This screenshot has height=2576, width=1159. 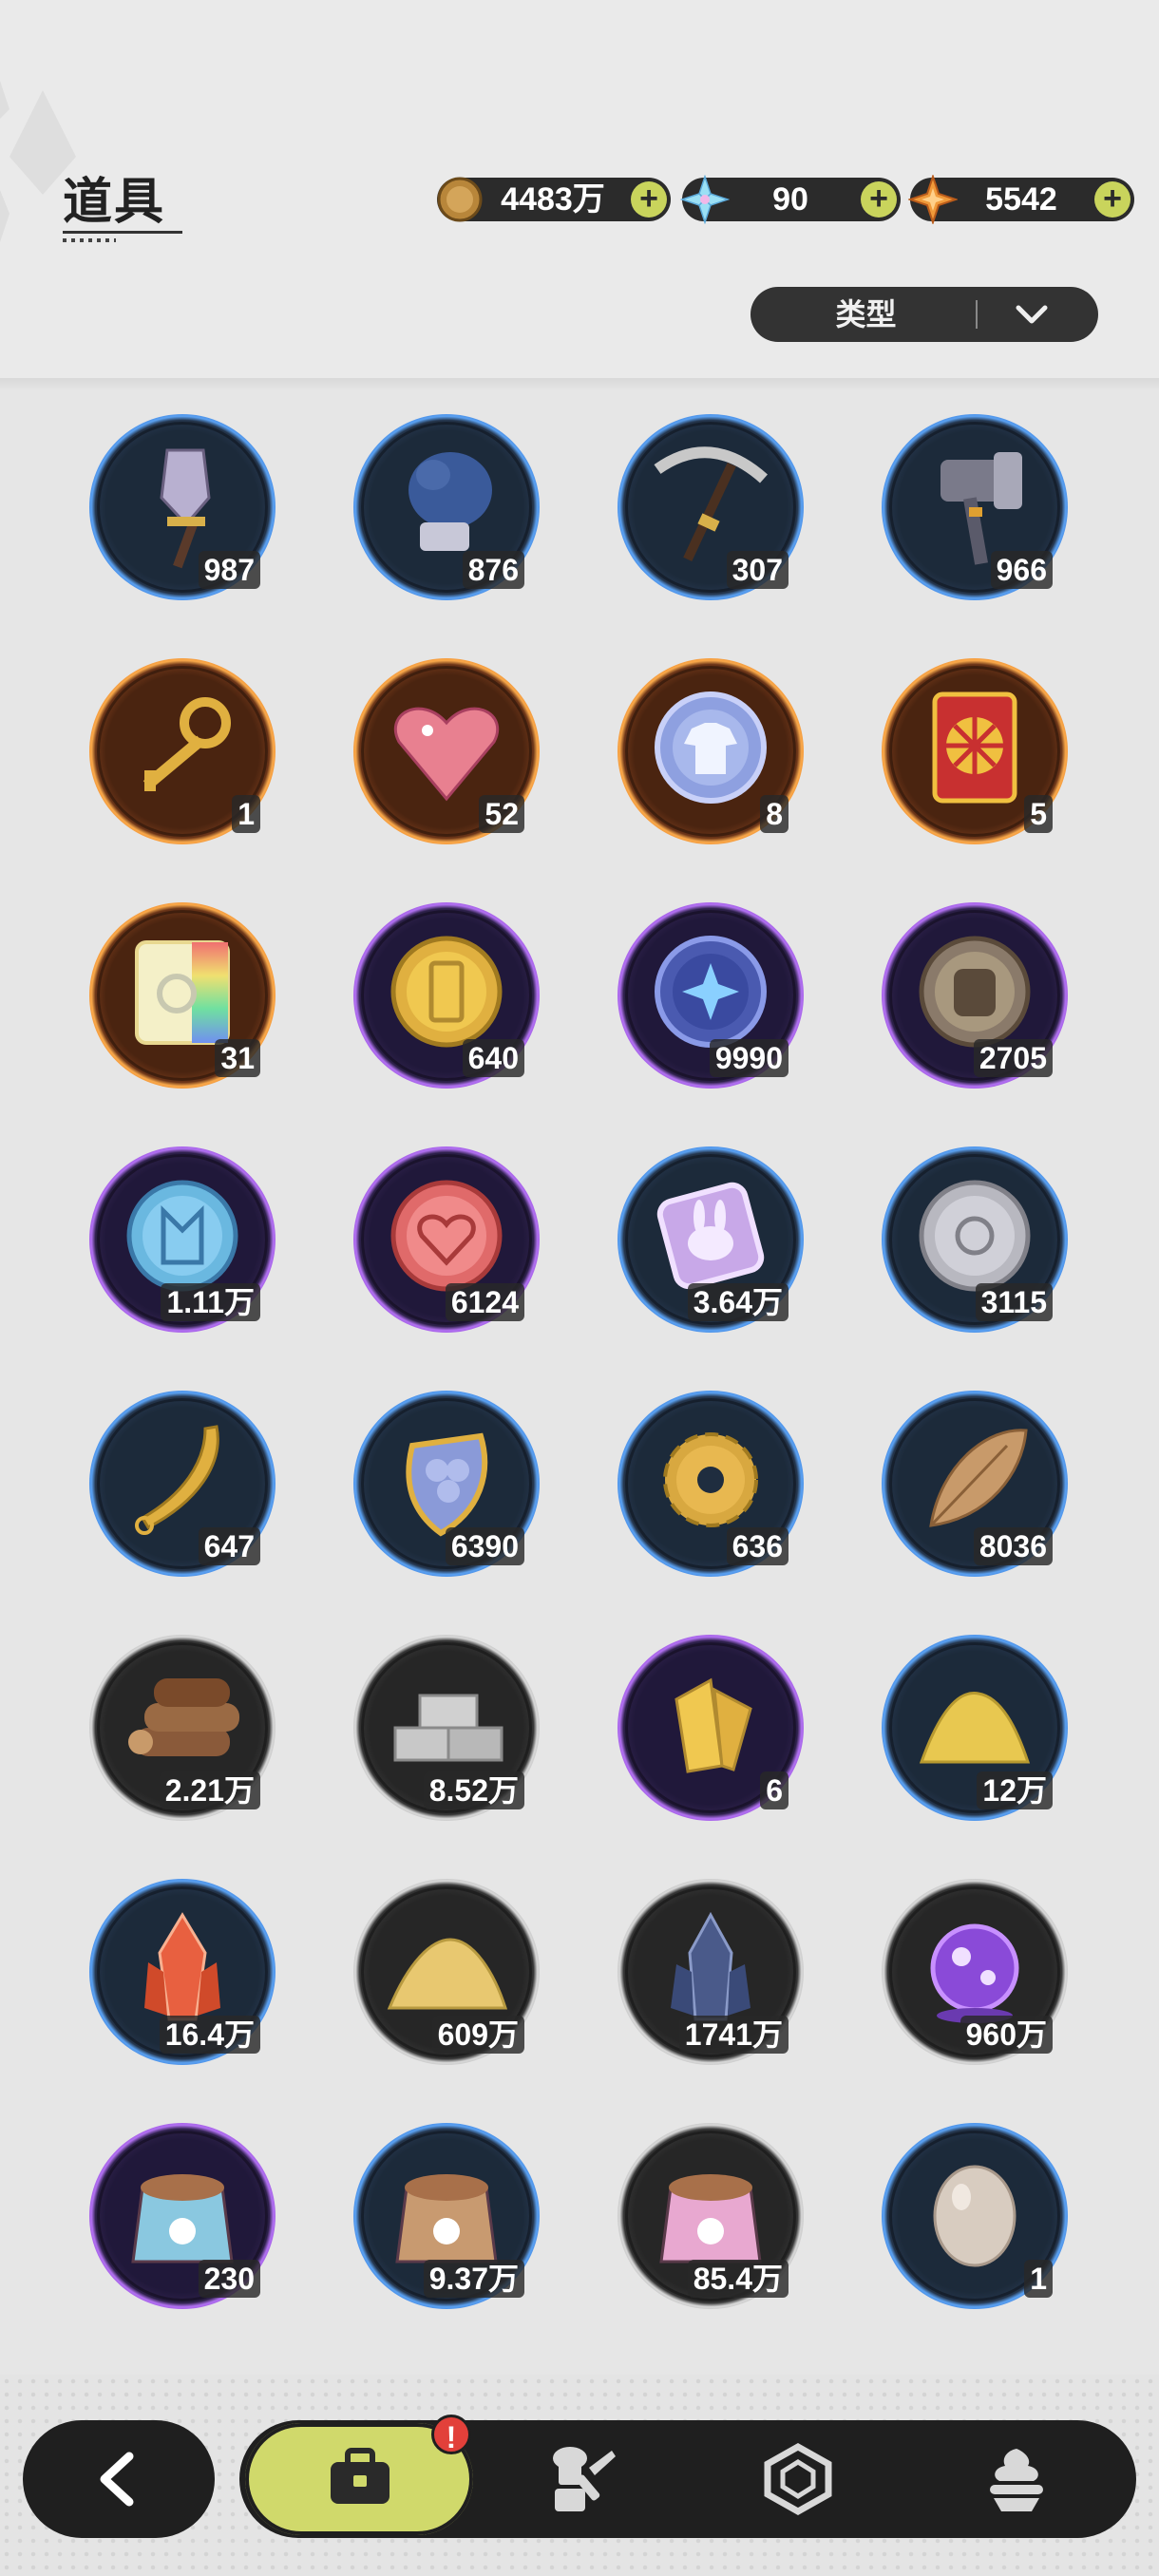 I want to click on item-slot-pickaxe: 307, so click(x=711, y=507).